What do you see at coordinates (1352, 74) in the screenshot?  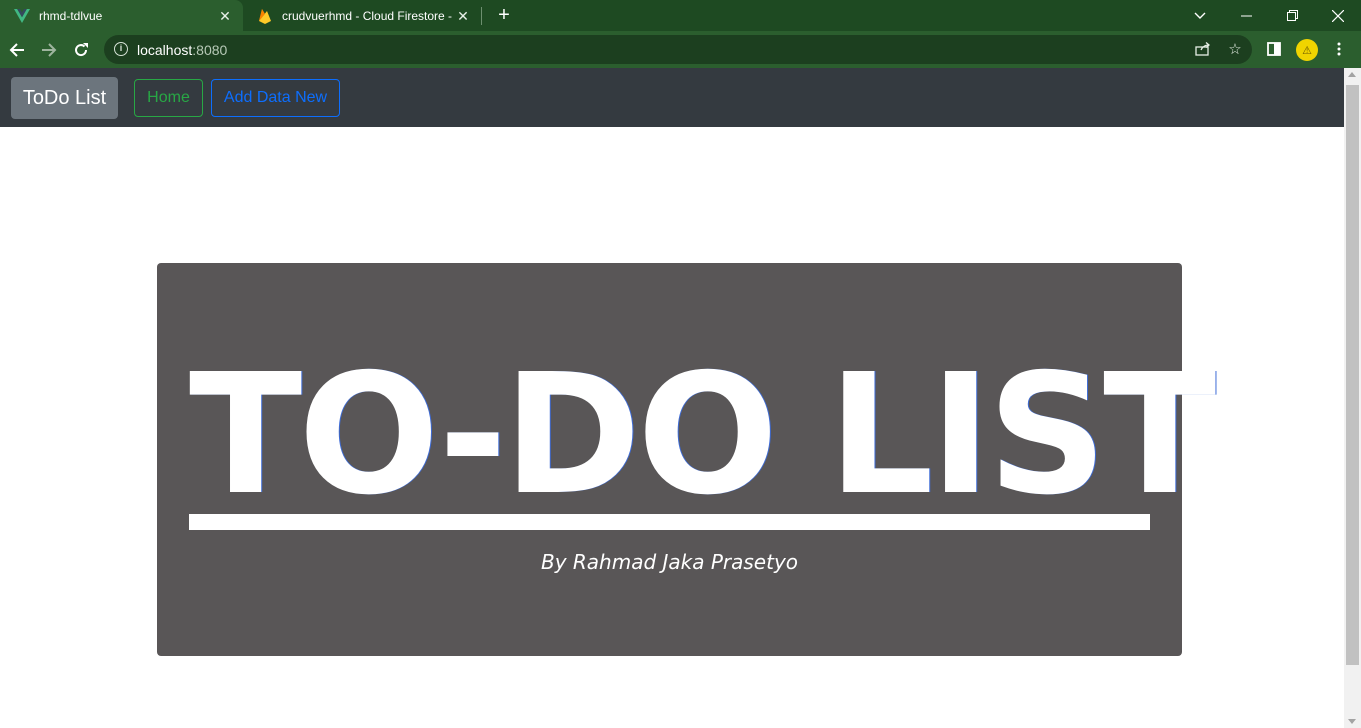 I see `scroll-up-icon` at bounding box center [1352, 74].